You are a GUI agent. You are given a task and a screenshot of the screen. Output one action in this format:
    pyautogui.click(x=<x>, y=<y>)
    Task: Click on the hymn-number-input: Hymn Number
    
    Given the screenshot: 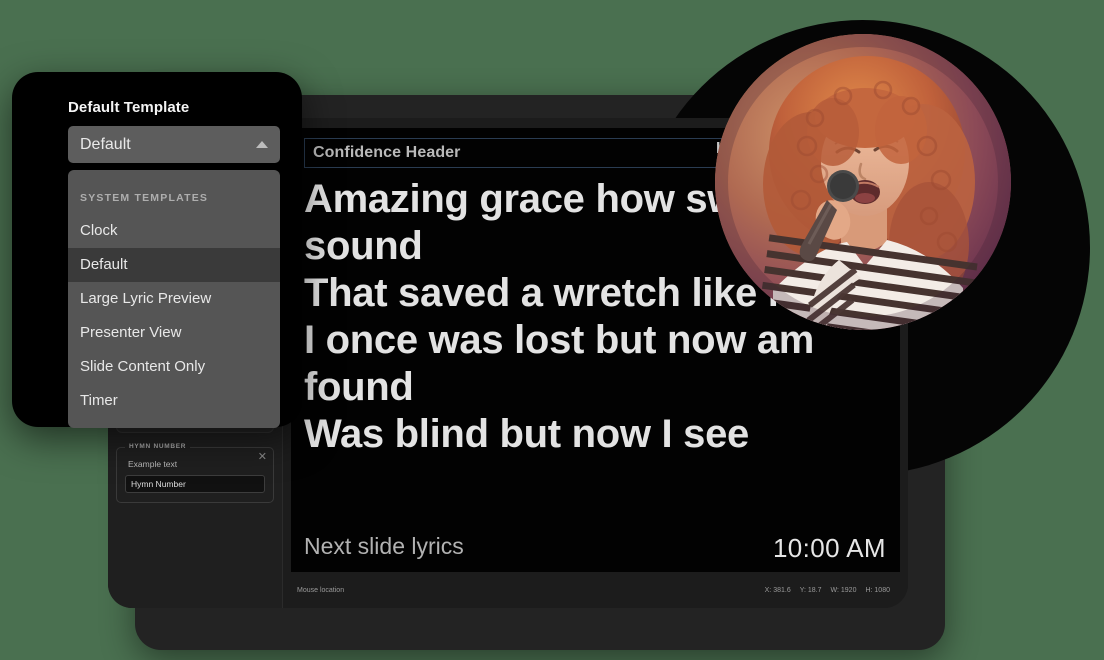 What is the action you would take?
    pyautogui.click(x=195, y=483)
    